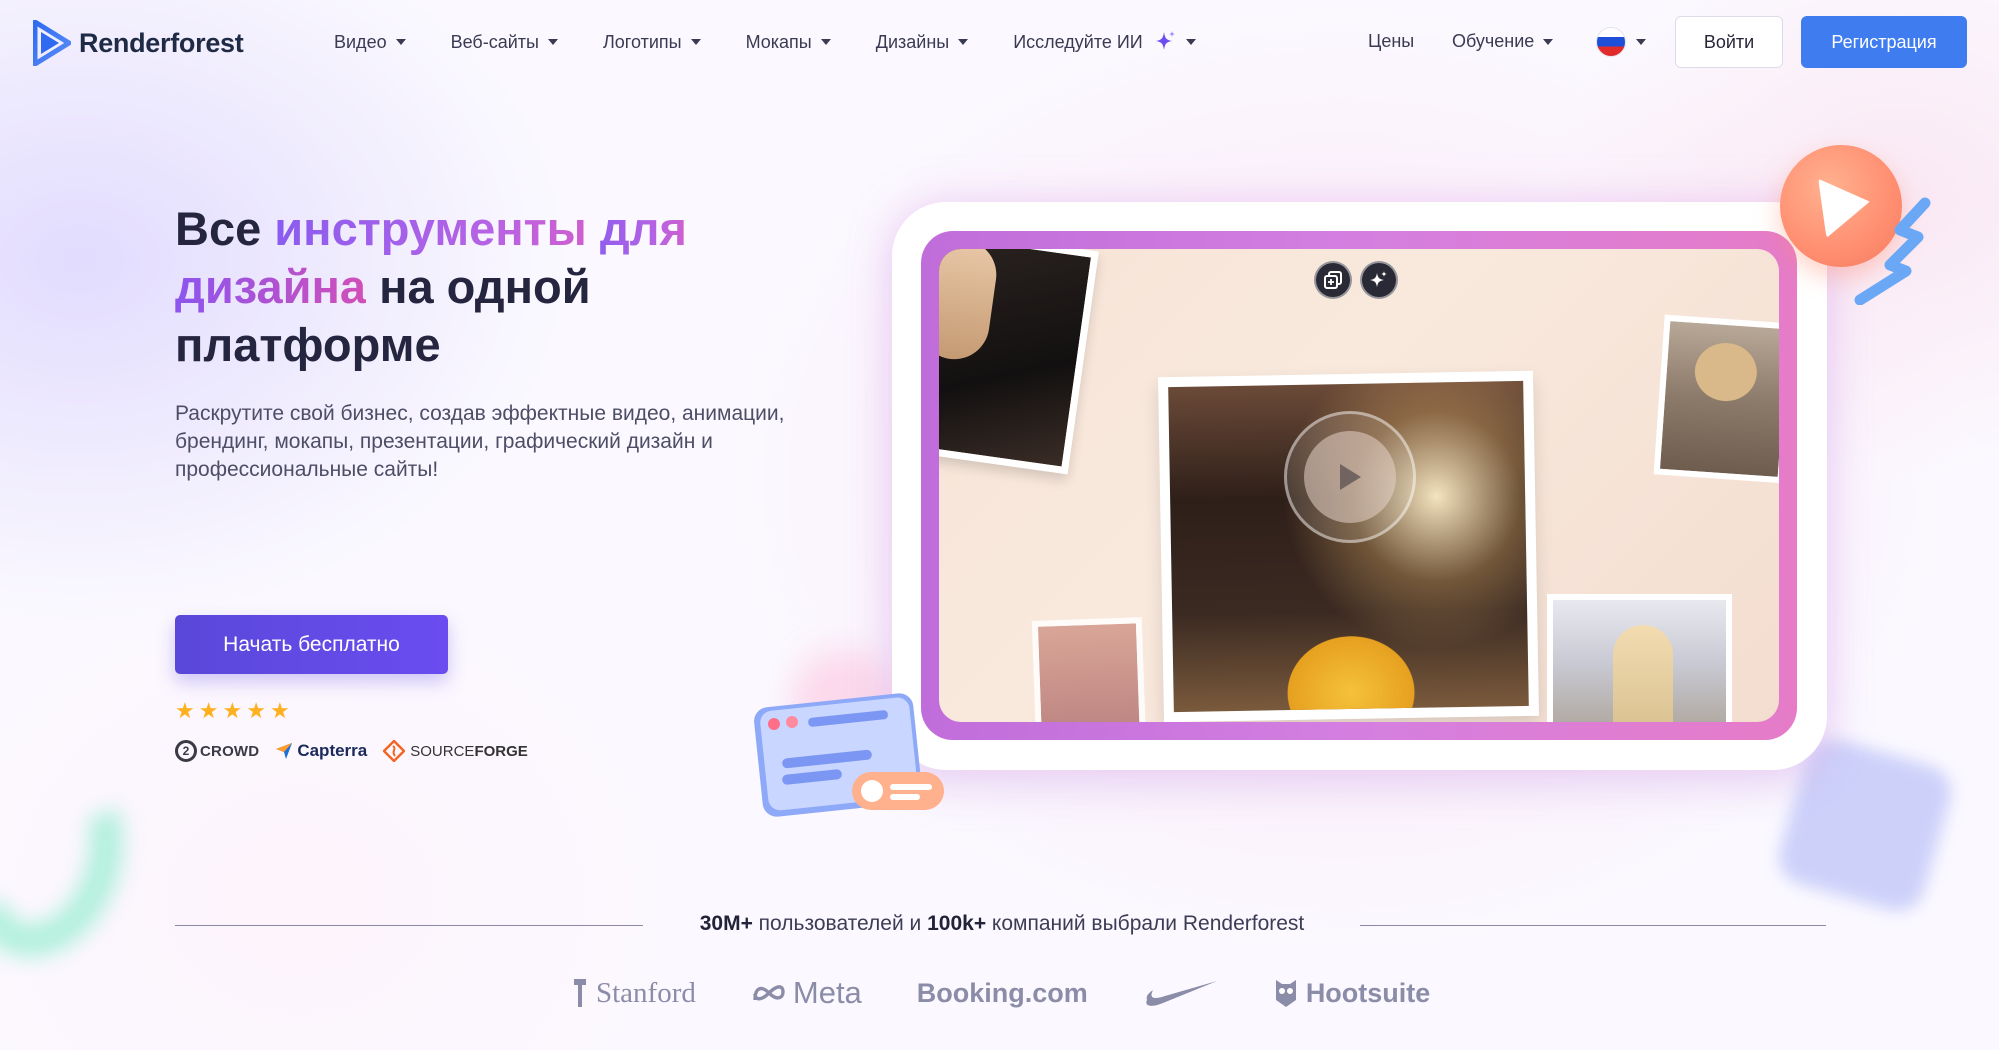 The image size is (1999, 1050). I want to click on decorative-green-swirl, so click(75, 860).